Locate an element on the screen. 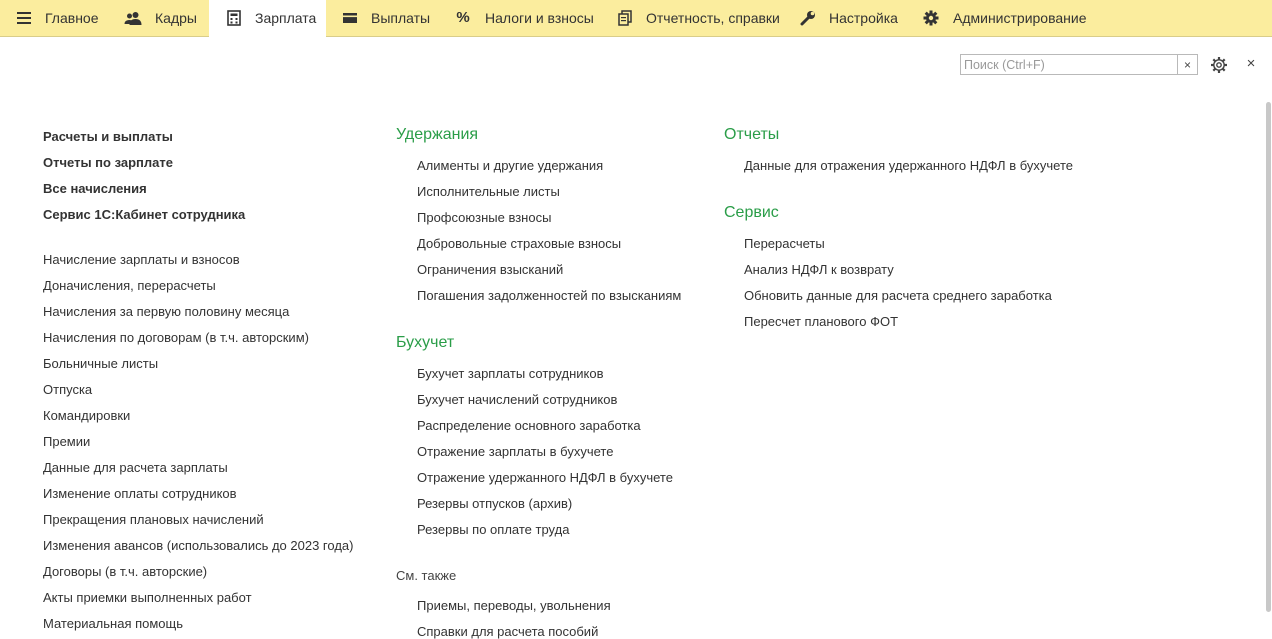 The image size is (1272, 639). list-item: Бухучет зарплаты сотрудников is located at coordinates (510, 373).